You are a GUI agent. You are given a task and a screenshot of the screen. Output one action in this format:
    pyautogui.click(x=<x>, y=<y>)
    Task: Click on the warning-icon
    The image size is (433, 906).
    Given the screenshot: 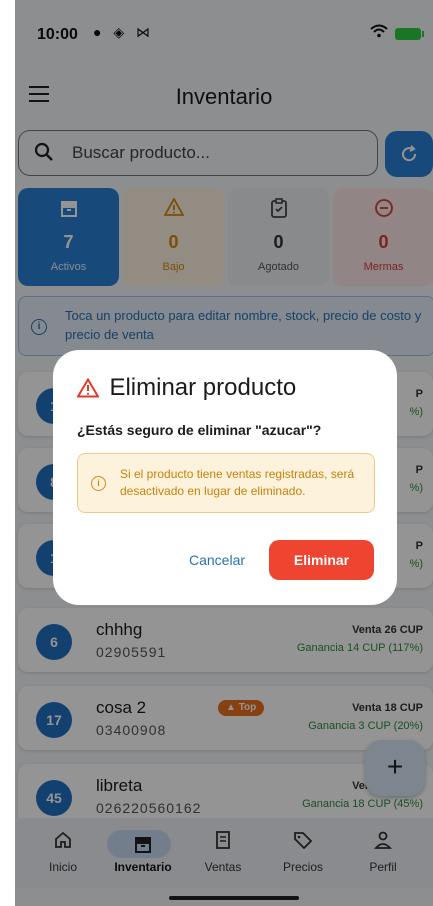 What is the action you would take?
    pyautogui.click(x=88, y=387)
    